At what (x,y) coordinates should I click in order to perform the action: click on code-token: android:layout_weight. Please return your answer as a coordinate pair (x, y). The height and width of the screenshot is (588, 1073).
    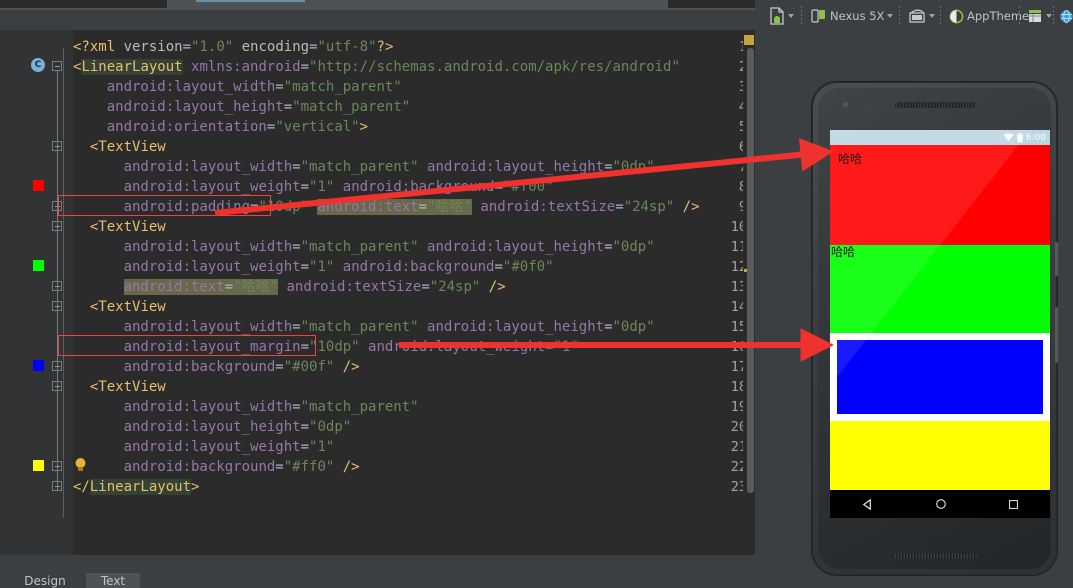
    Looking at the image, I should click on (212, 187).